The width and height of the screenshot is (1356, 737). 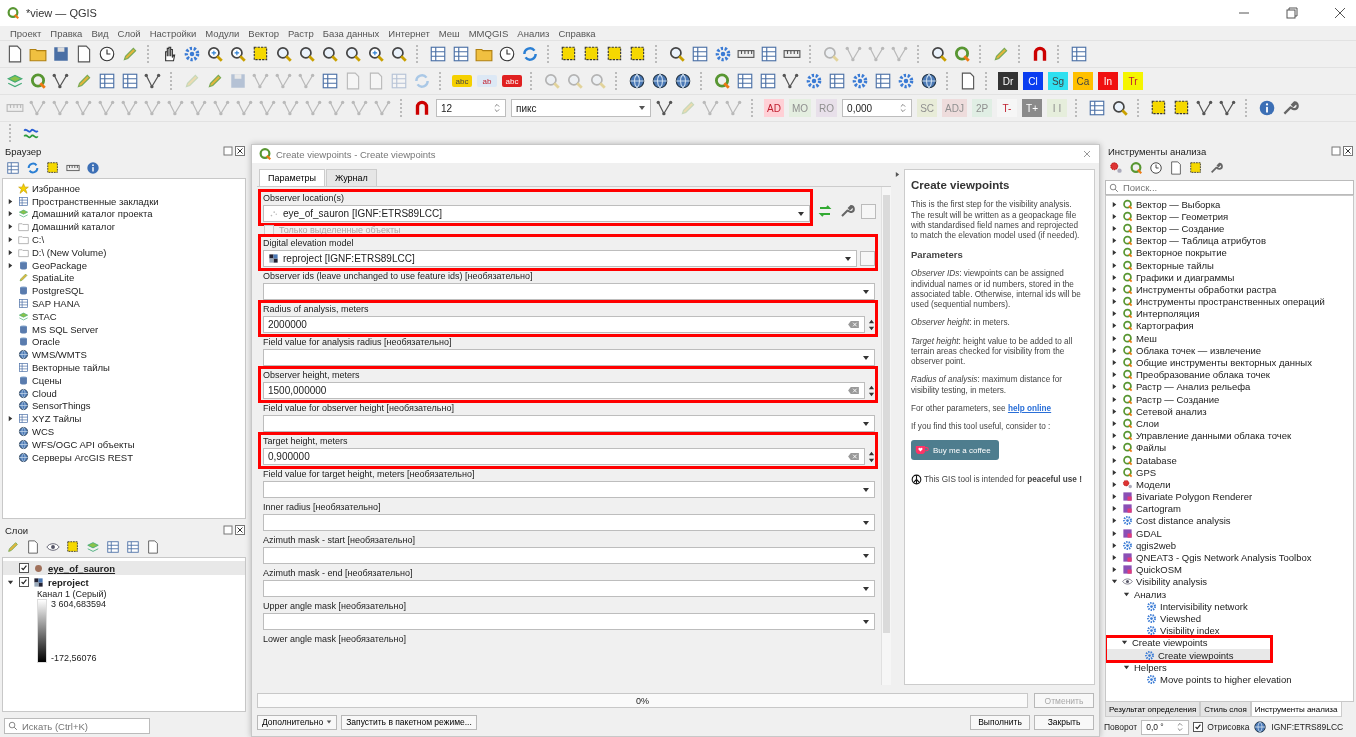 I want to click on unit-dropdown: пикс, so click(x=581, y=108).